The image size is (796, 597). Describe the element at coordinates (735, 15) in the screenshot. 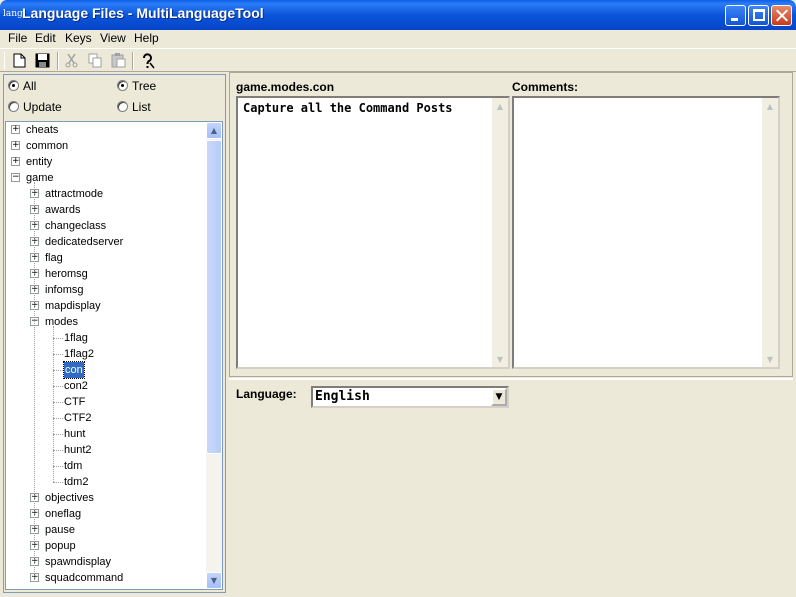

I see `minimize-button` at that location.